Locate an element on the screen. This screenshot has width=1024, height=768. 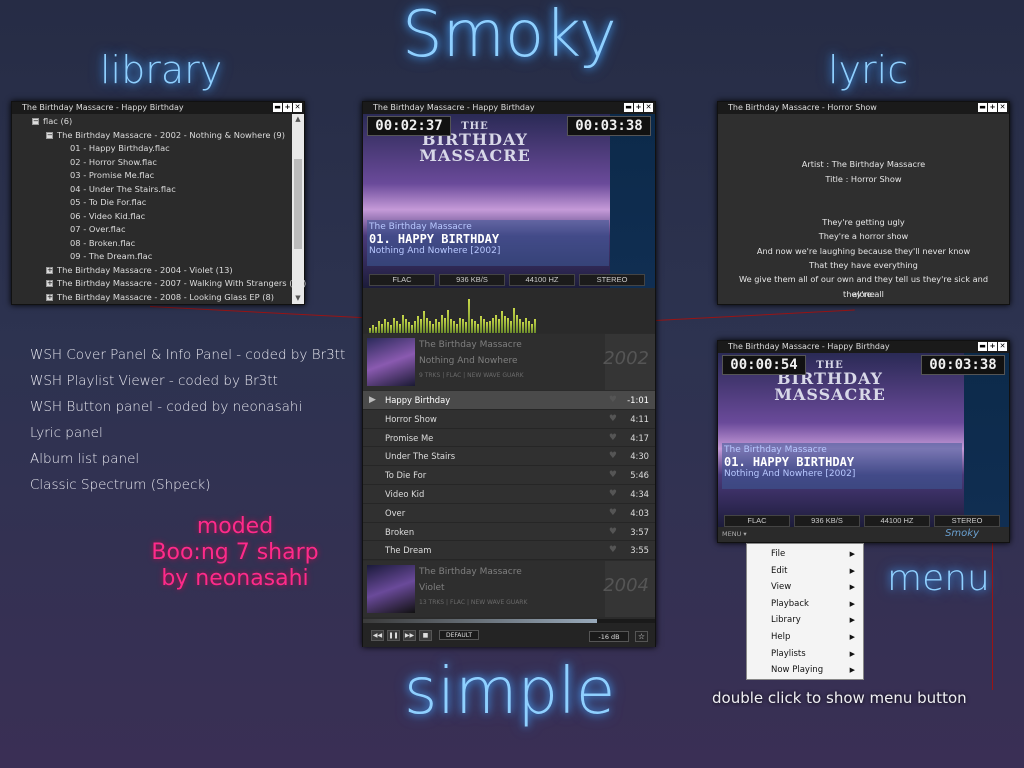
elapsed-time: 00:00:54 is located at coordinates (764, 365).